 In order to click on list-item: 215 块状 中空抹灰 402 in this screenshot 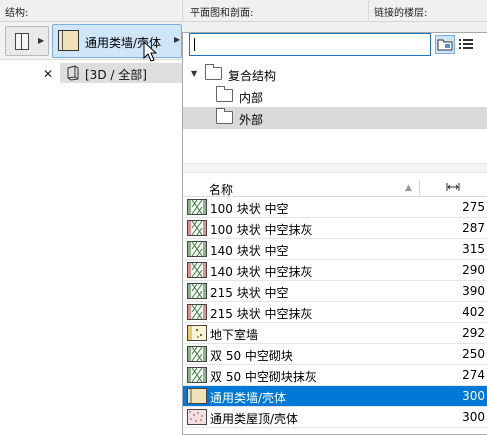, I will do `click(335, 312)`.